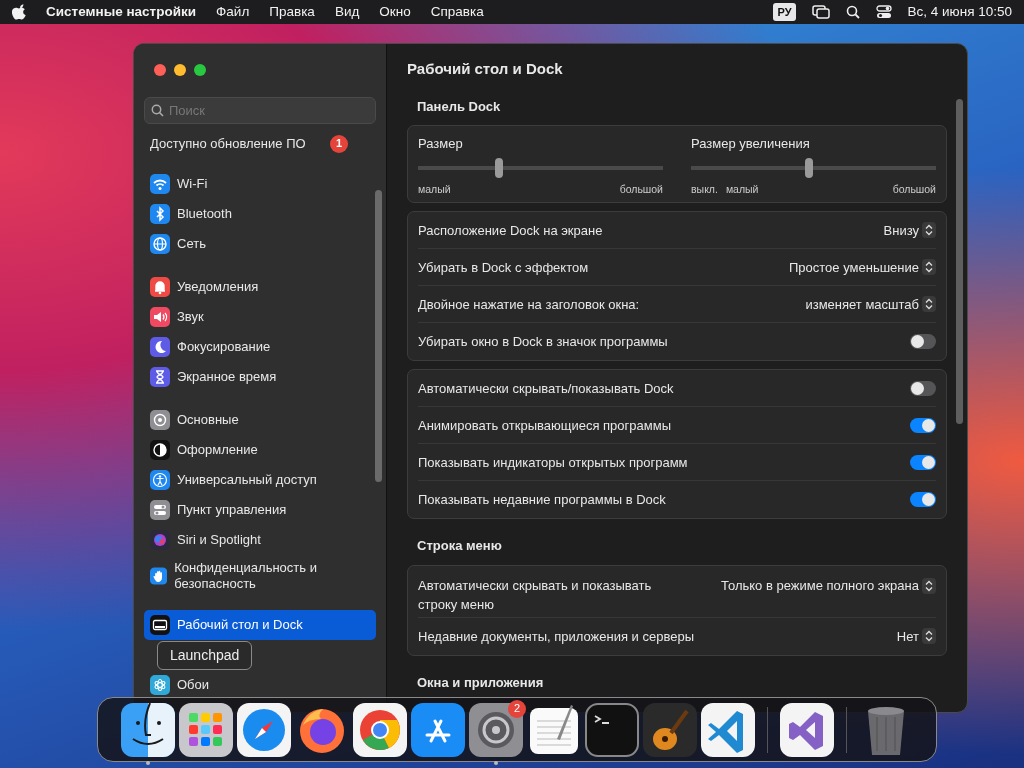 Image resolution: width=1024 pixels, height=768 pixels. What do you see at coordinates (704, 189) in the screenshot?
I see `slider-tick-label: выкл.` at bounding box center [704, 189].